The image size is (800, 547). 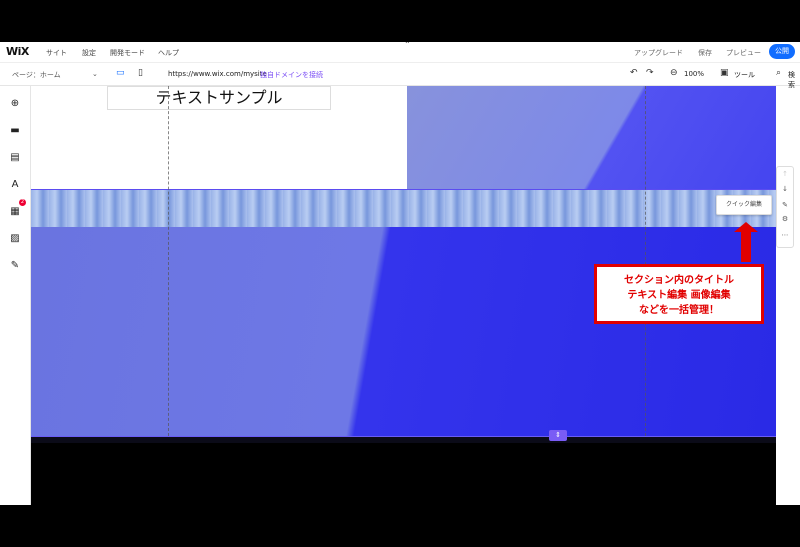 What do you see at coordinates (15, 239) in the screenshot?
I see `media-icon: ▨` at bounding box center [15, 239].